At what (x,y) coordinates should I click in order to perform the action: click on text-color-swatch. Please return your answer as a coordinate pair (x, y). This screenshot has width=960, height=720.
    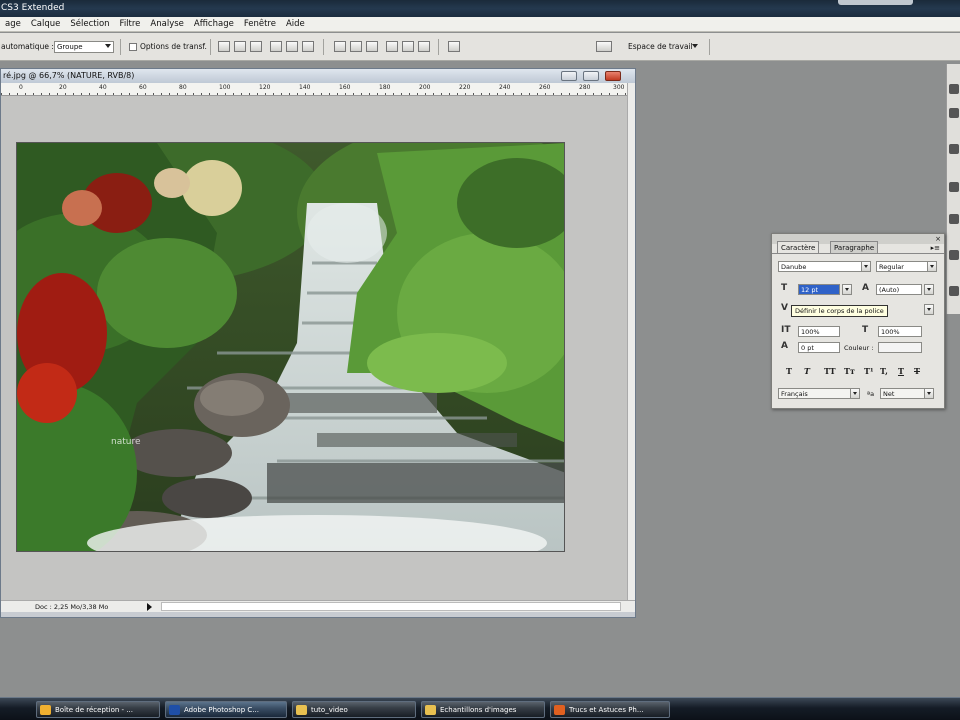
    Looking at the image, I should click on (900, 347).